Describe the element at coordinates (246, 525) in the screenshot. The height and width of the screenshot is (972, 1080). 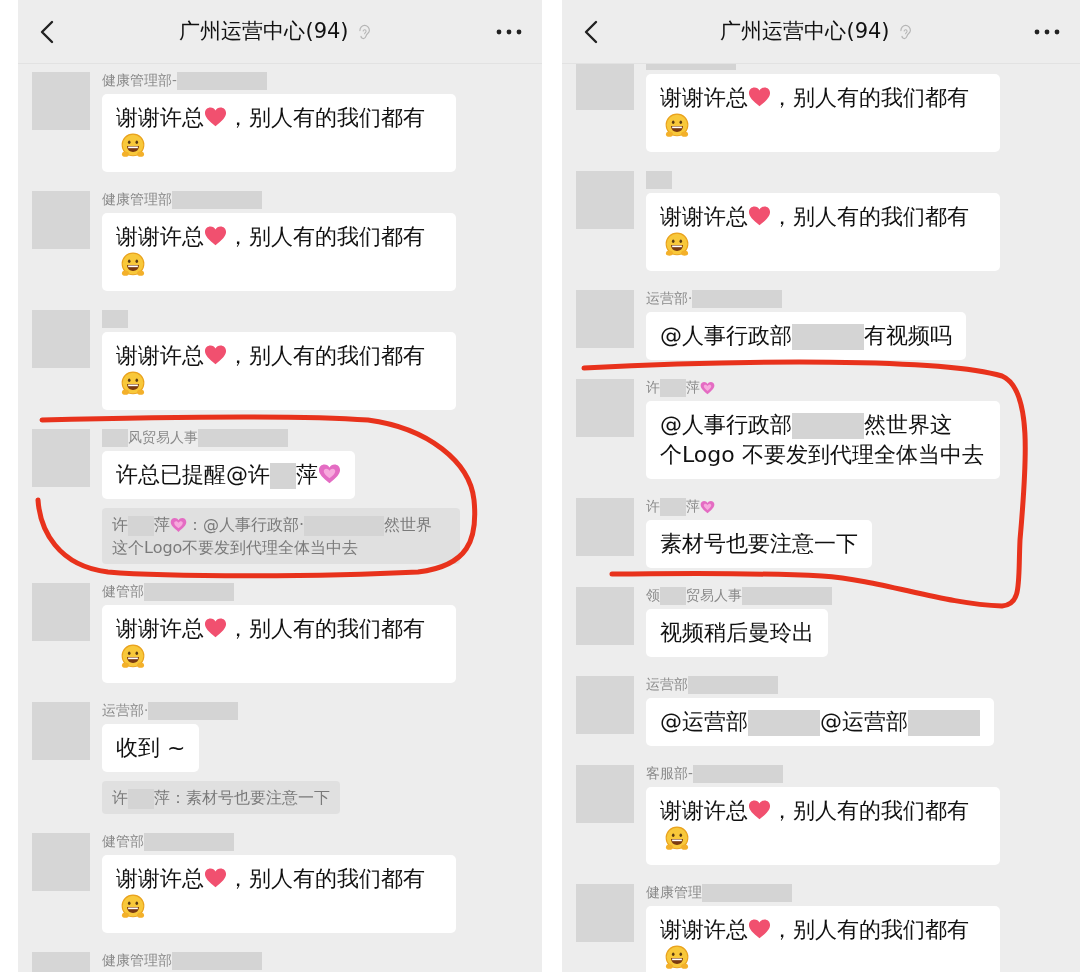
I see `quote-text: ：@人事行政部·` at that location.